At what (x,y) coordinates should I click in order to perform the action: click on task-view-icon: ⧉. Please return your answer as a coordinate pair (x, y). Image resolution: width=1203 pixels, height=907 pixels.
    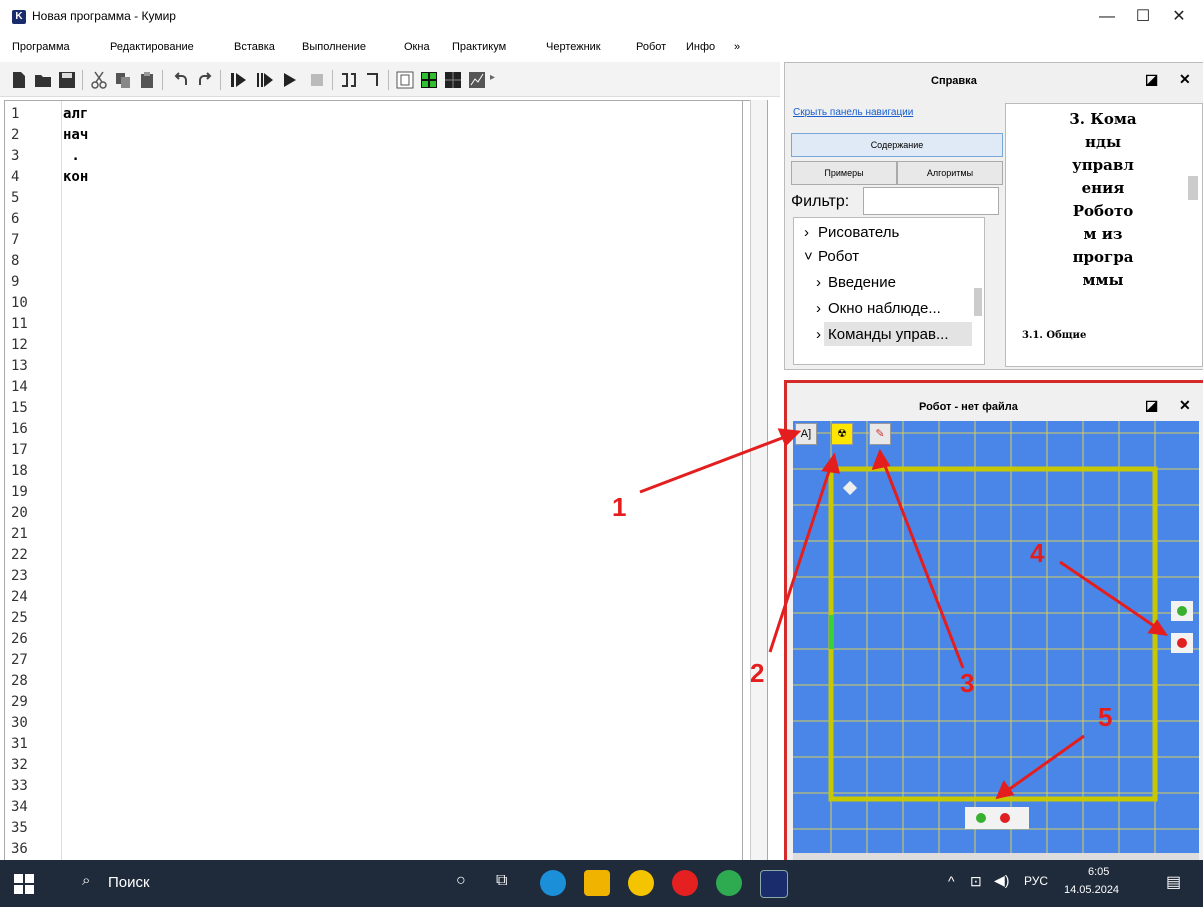
    Looking at the image, I should click on (501, 881).